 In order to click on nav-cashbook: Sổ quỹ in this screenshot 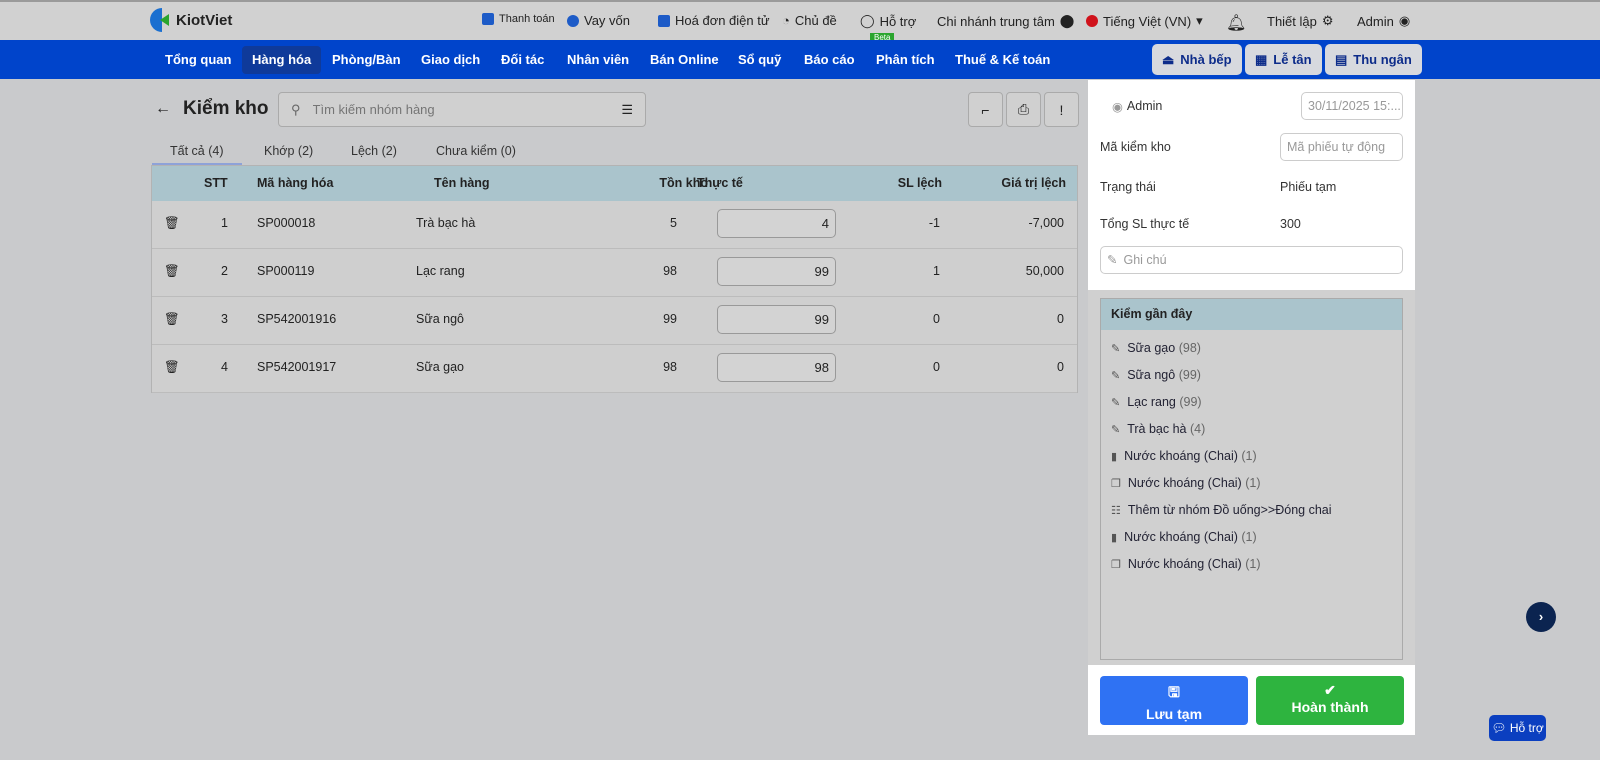, I will do `click(759, 60)`.